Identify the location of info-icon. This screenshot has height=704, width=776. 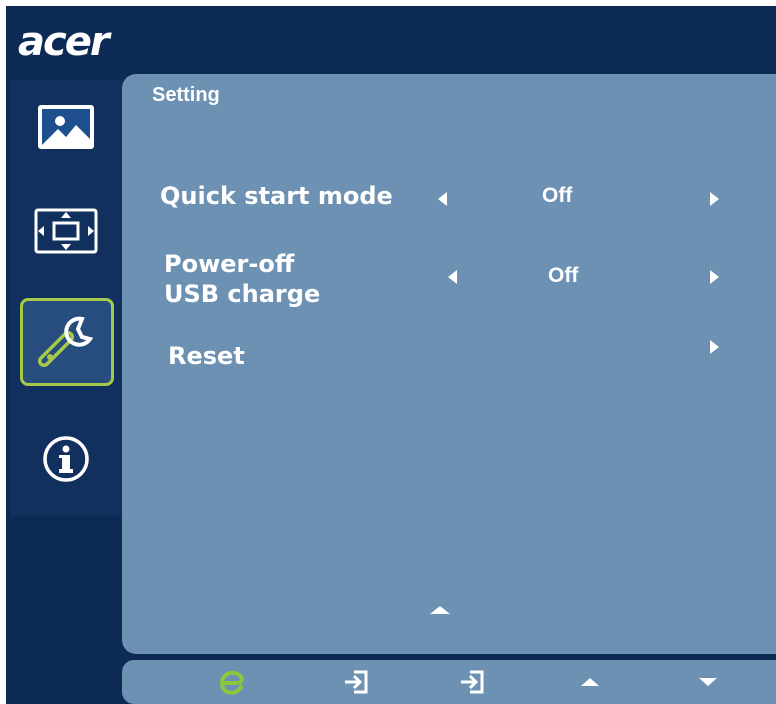
(66, 459).